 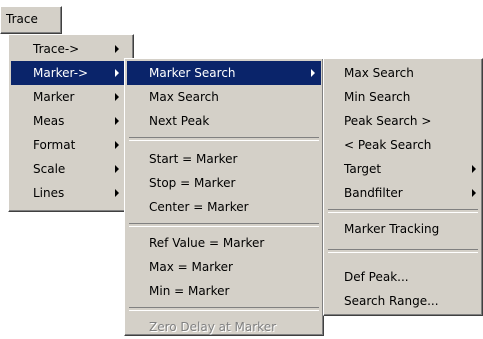 What do you see at coordinates (71, 97) in the screenshot?
I see `menu-item-marker: Marker` at bounding box center [71, 97].